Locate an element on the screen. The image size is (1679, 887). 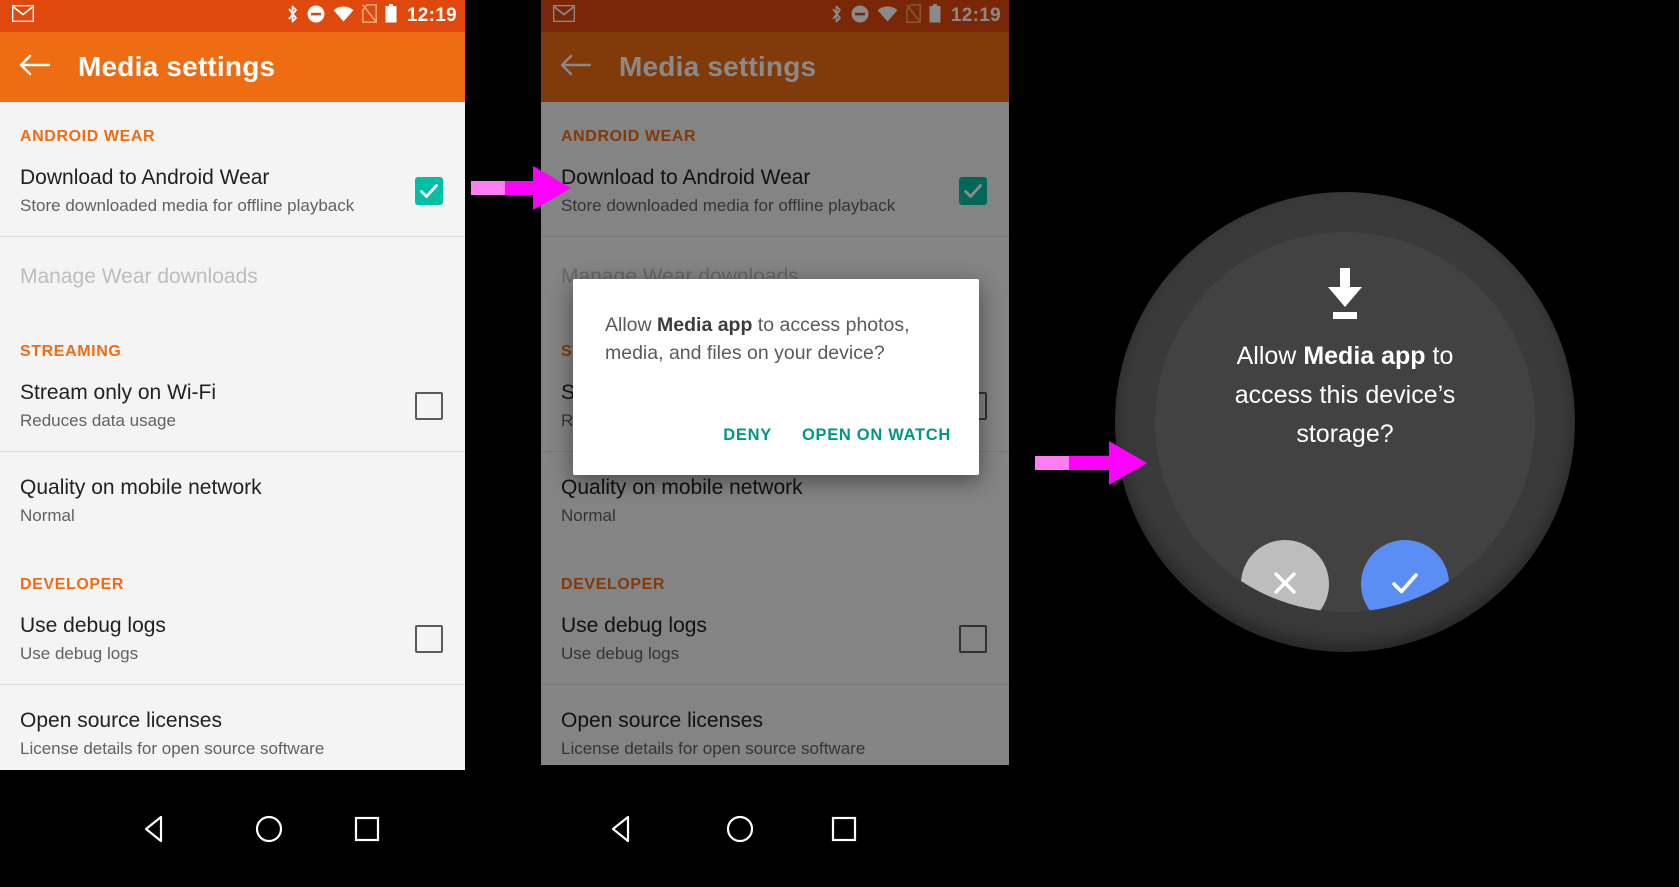
row-manage-wear-downloads: Manage Wear downloads is located at coordinates (232, 277).